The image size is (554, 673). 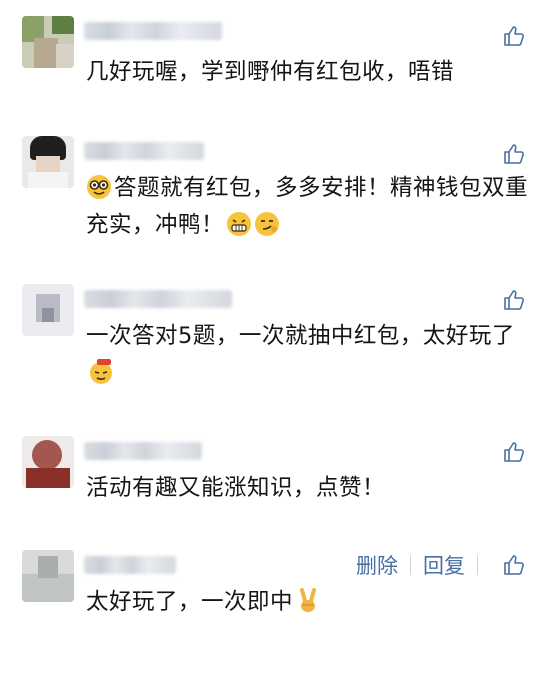 What do you see at coordinates (377, 565) in the screenshot?
I see `delete-button: 删除` at bounding box center [377, 565].